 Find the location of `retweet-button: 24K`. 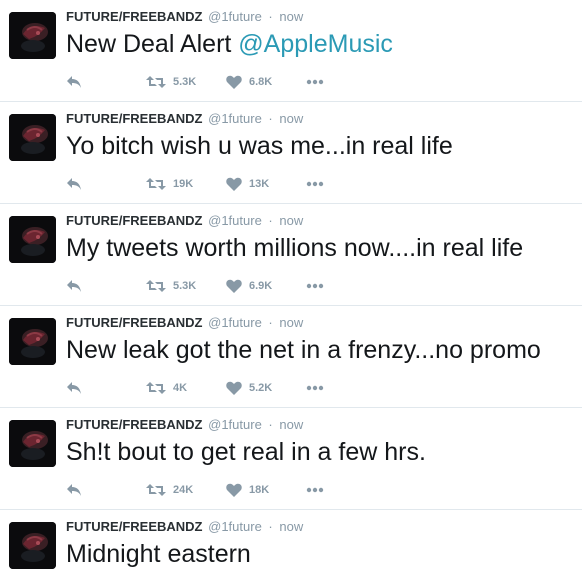

retweet-button: 24K is located at coordinates (169, 490).